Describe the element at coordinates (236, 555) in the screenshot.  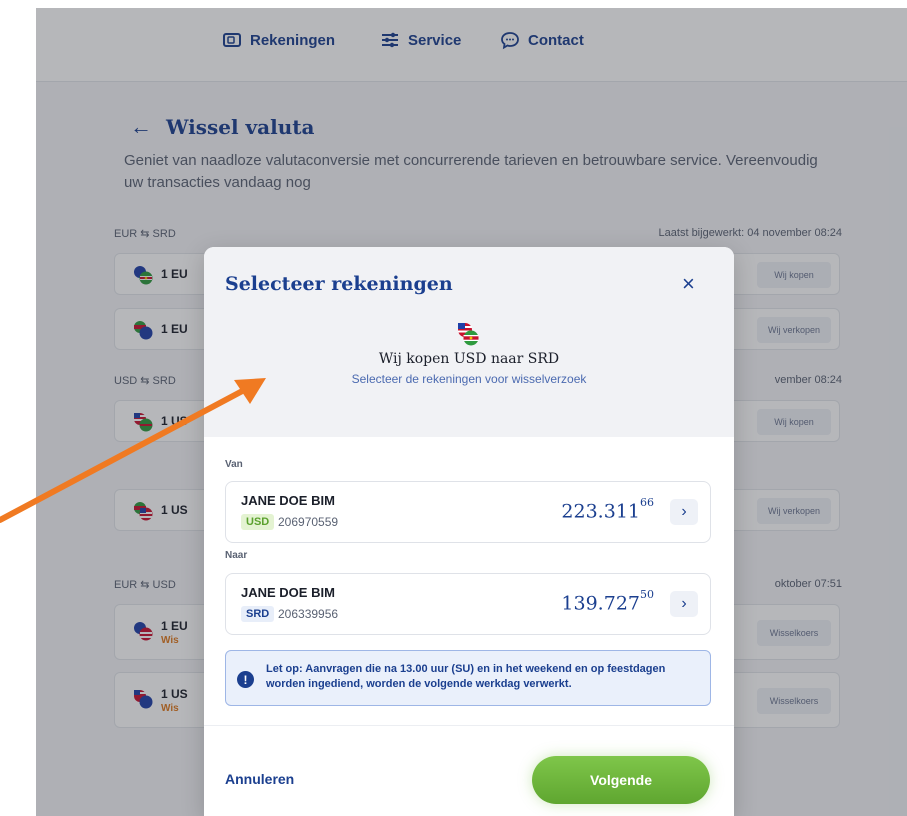
I see `to-label: Naar` at that location.